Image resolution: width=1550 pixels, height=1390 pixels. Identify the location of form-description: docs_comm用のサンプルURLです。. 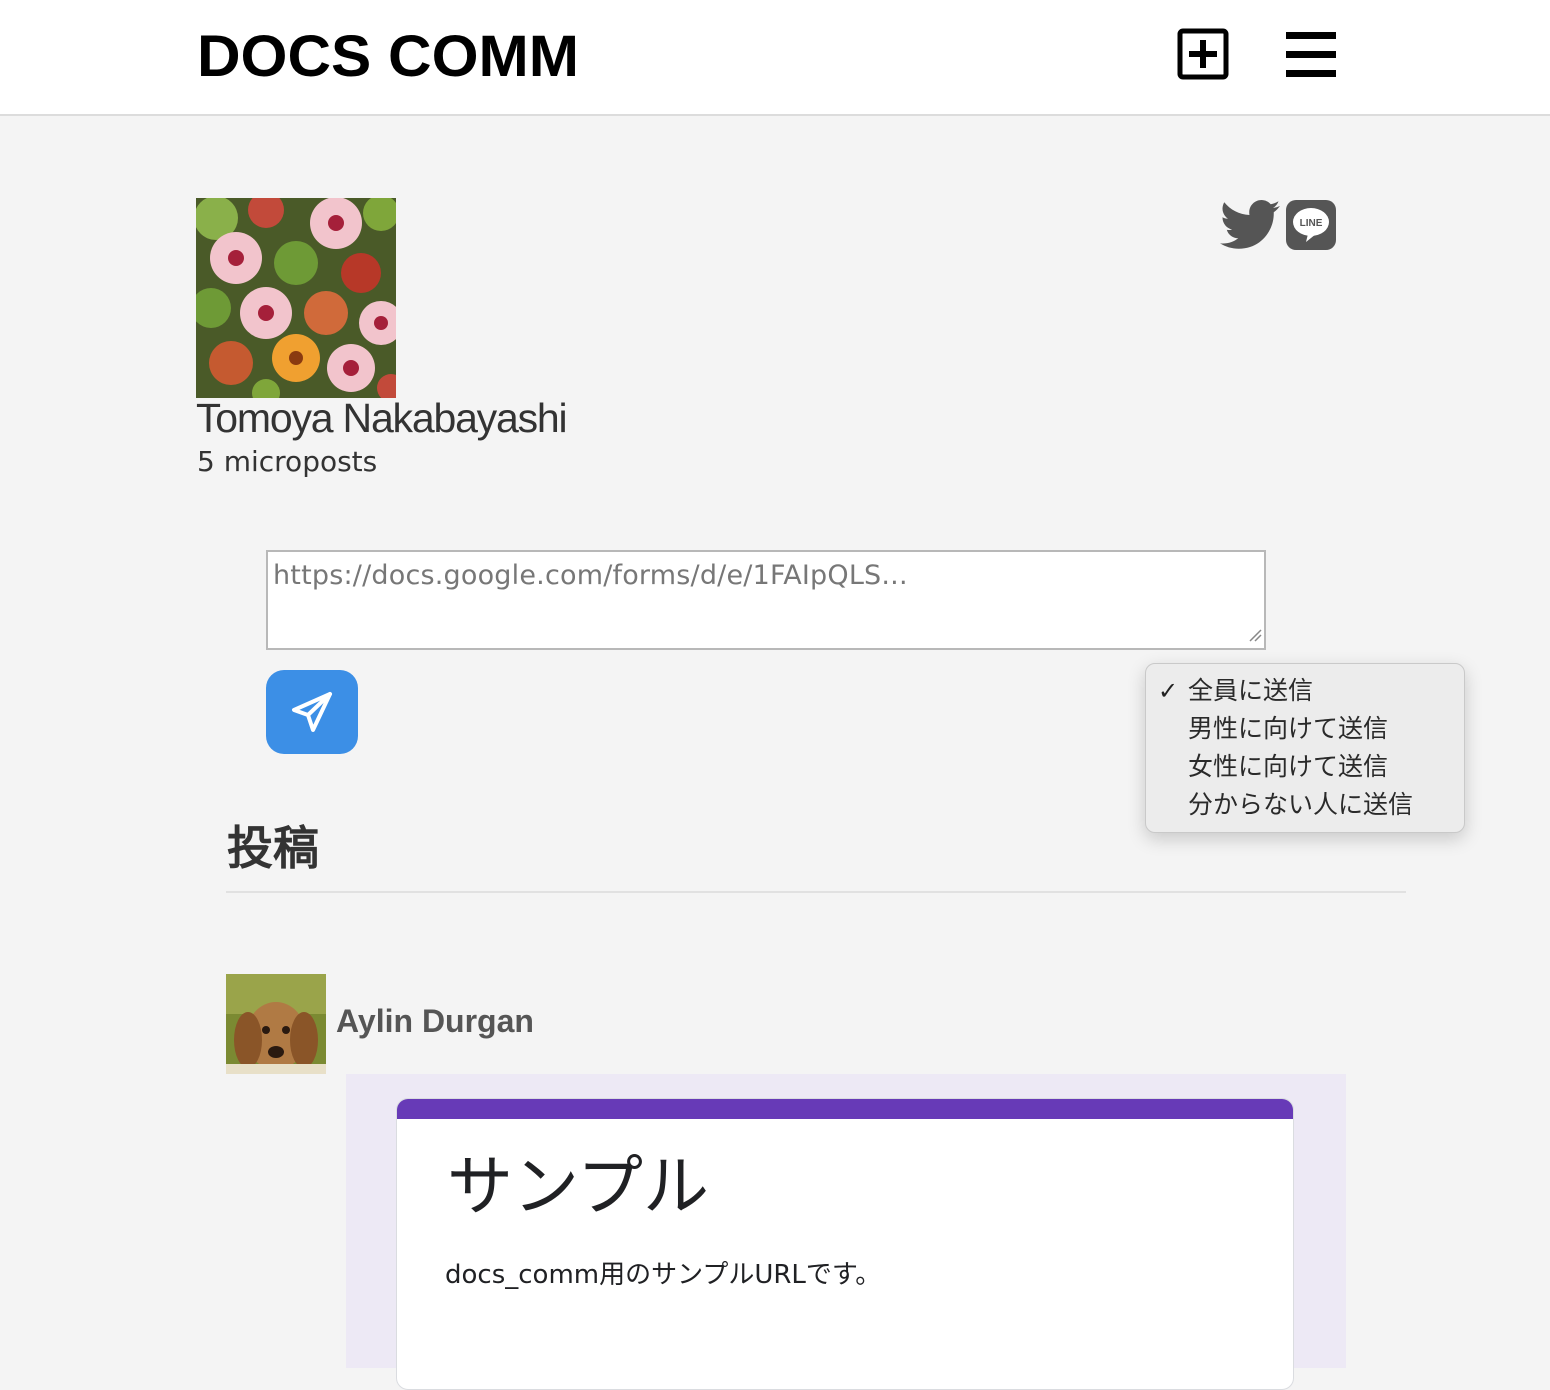
(663, 1275).